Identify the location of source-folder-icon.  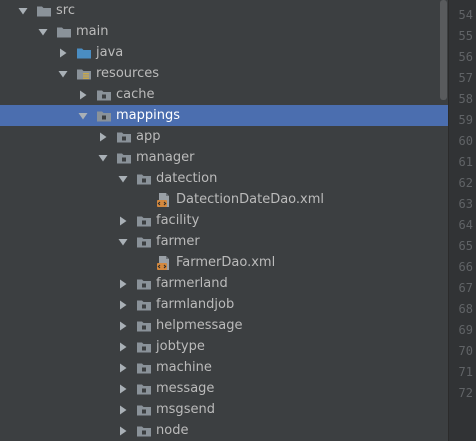
(84, 53).